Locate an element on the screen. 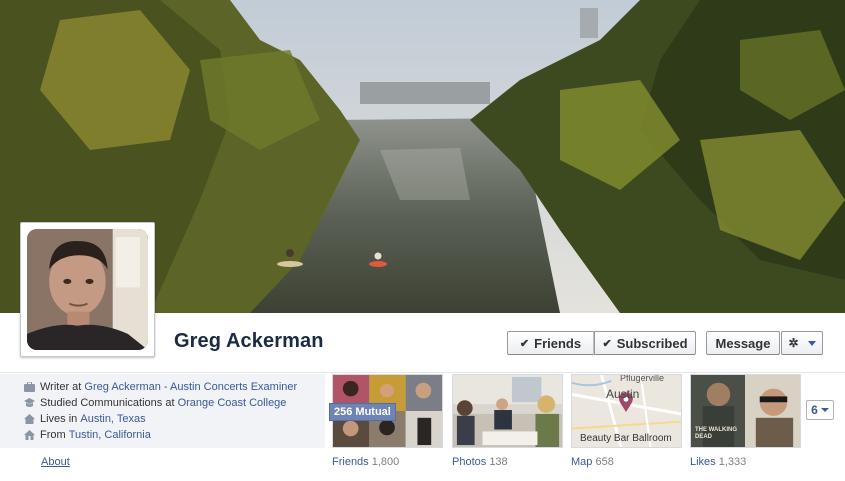  friends-tile-label: Friends 1,800 is located at coordinates (365, 462).